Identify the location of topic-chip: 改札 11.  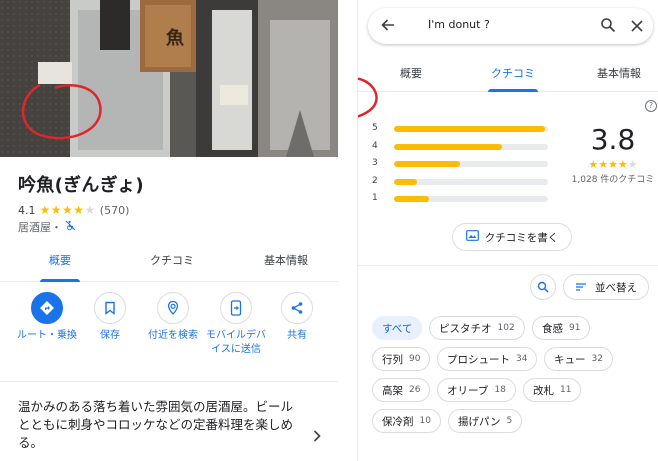
(552, 390).